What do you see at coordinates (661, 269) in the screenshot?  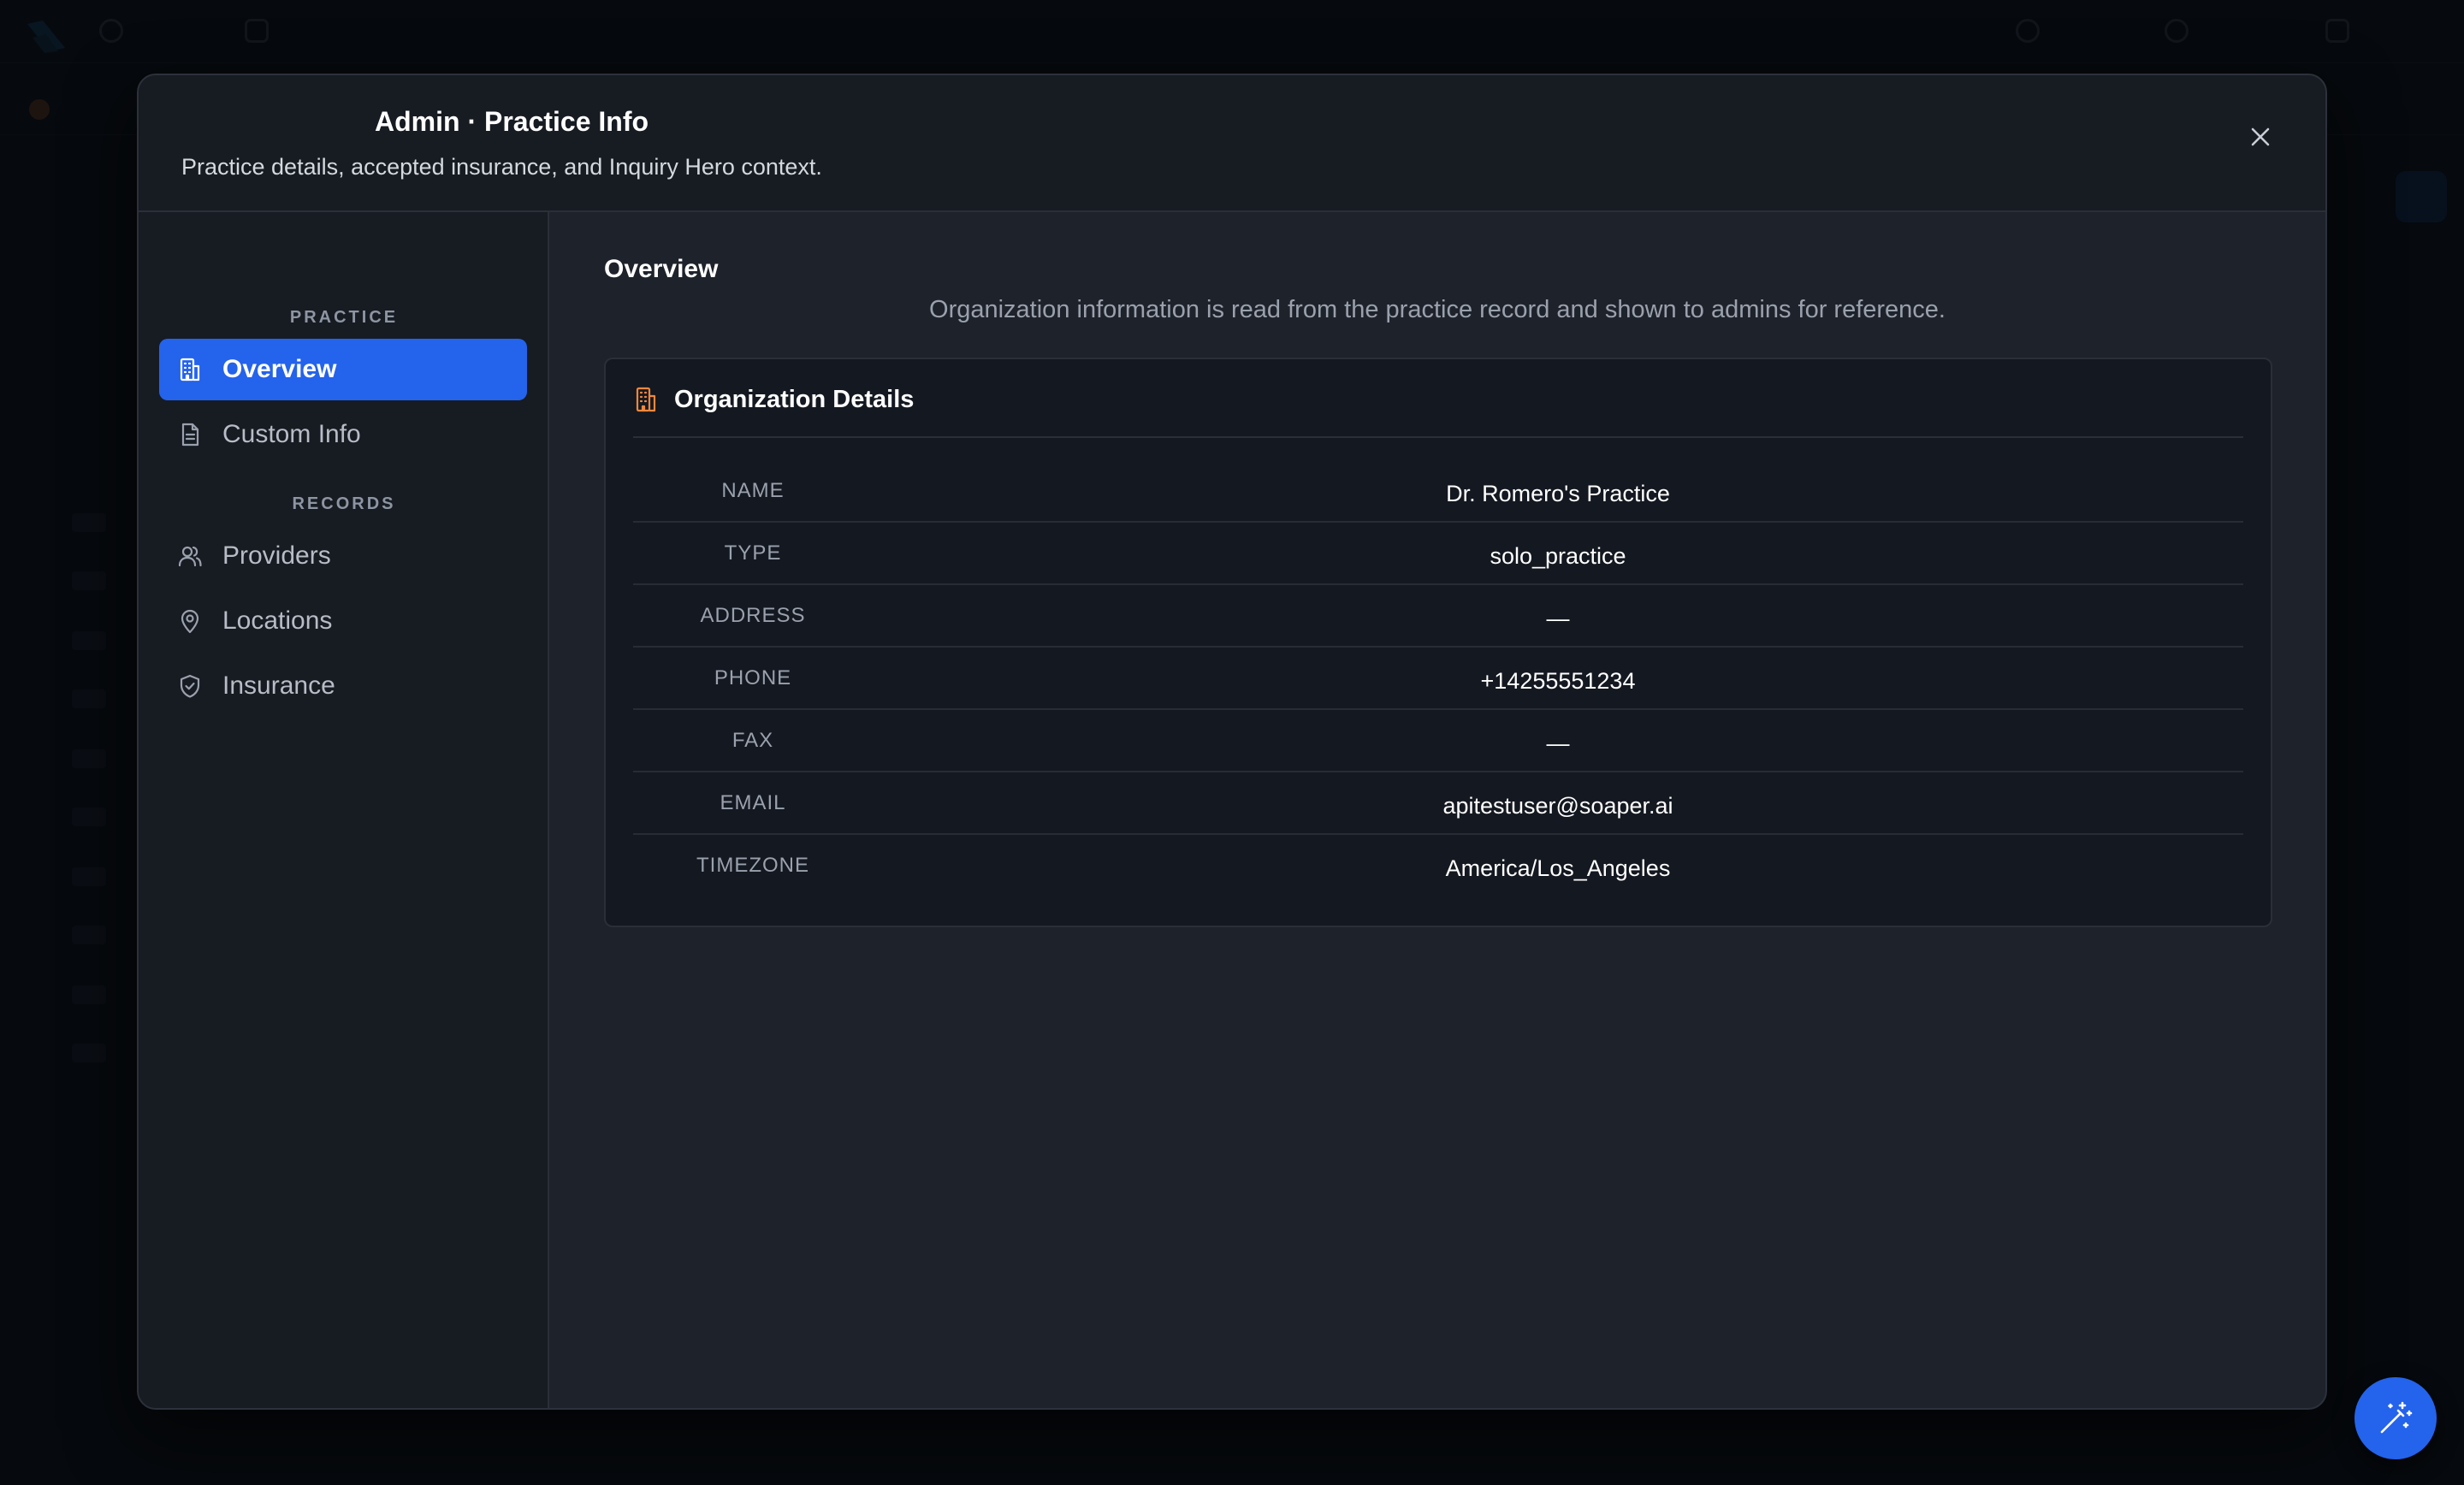 I see `content-title: Overview` at bounding box center [661, 269].